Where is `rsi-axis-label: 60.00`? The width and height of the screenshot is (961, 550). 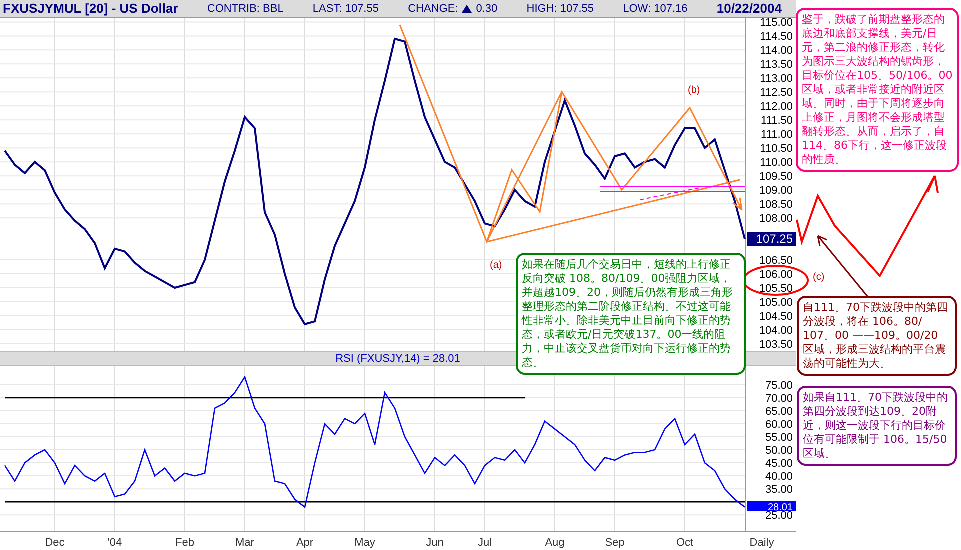 rsi-axis-label: 60.00 is located at coordinates (779, 425).